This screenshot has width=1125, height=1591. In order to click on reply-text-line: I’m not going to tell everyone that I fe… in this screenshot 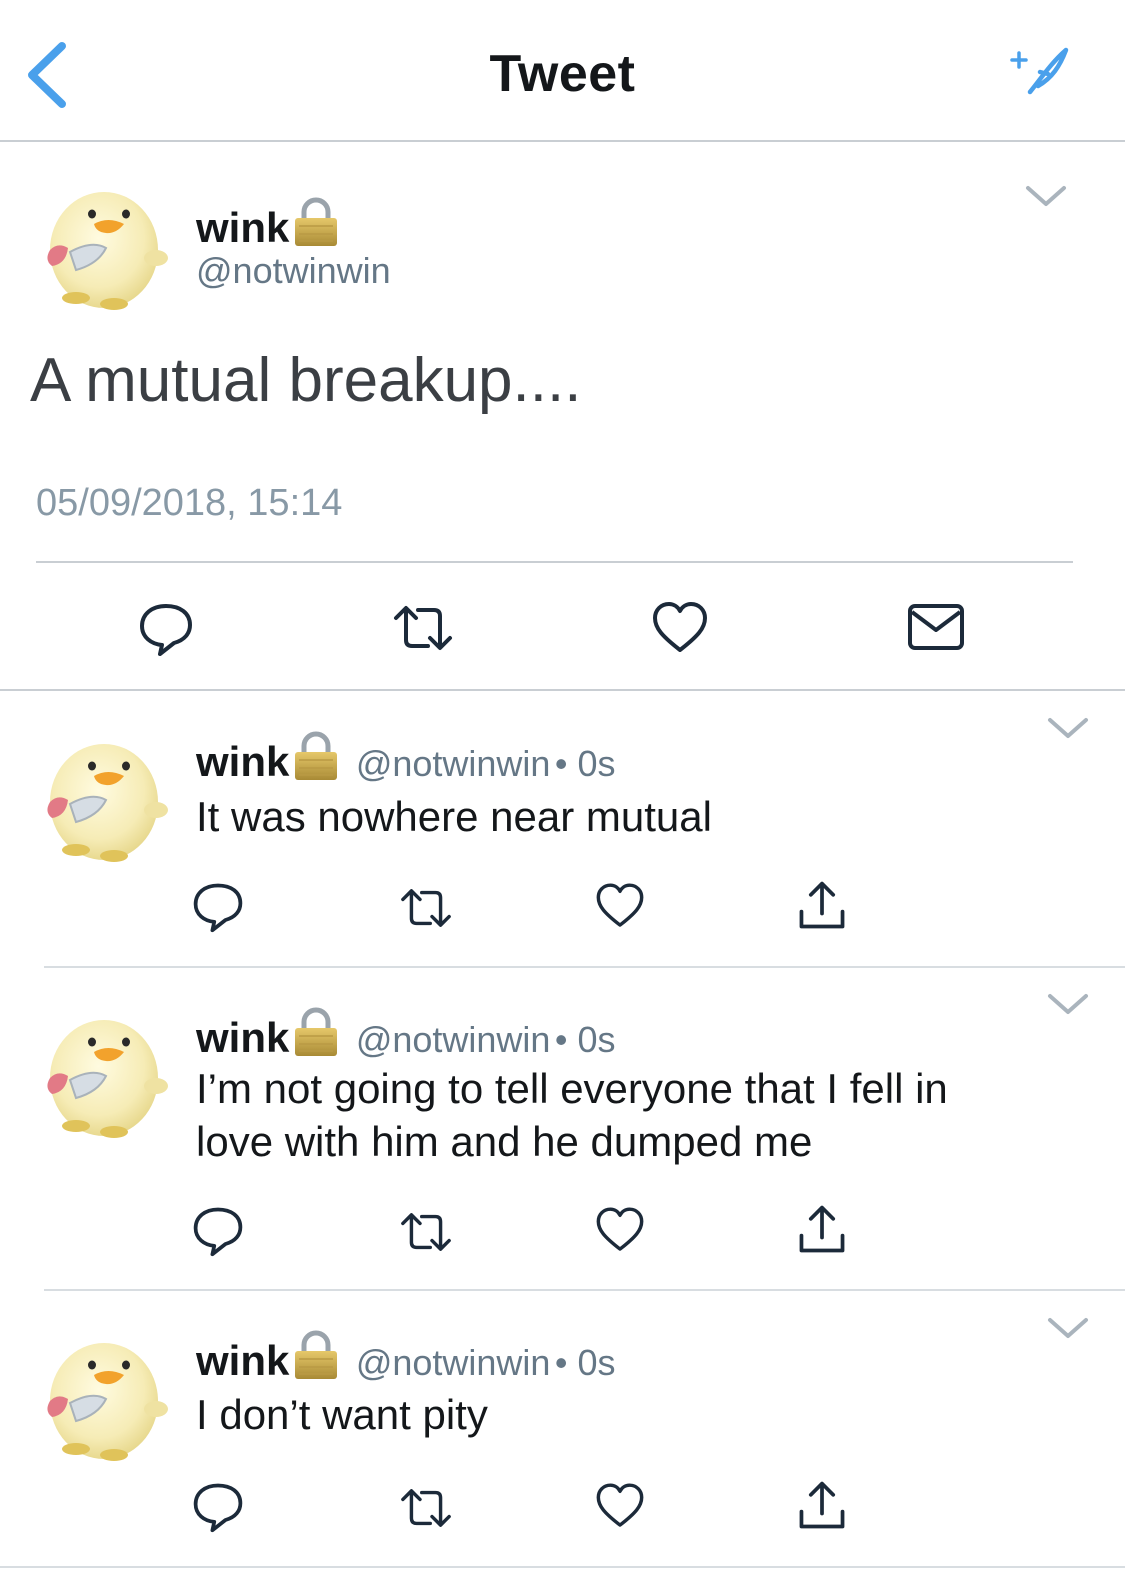, I will do `click(572, 1088)`.